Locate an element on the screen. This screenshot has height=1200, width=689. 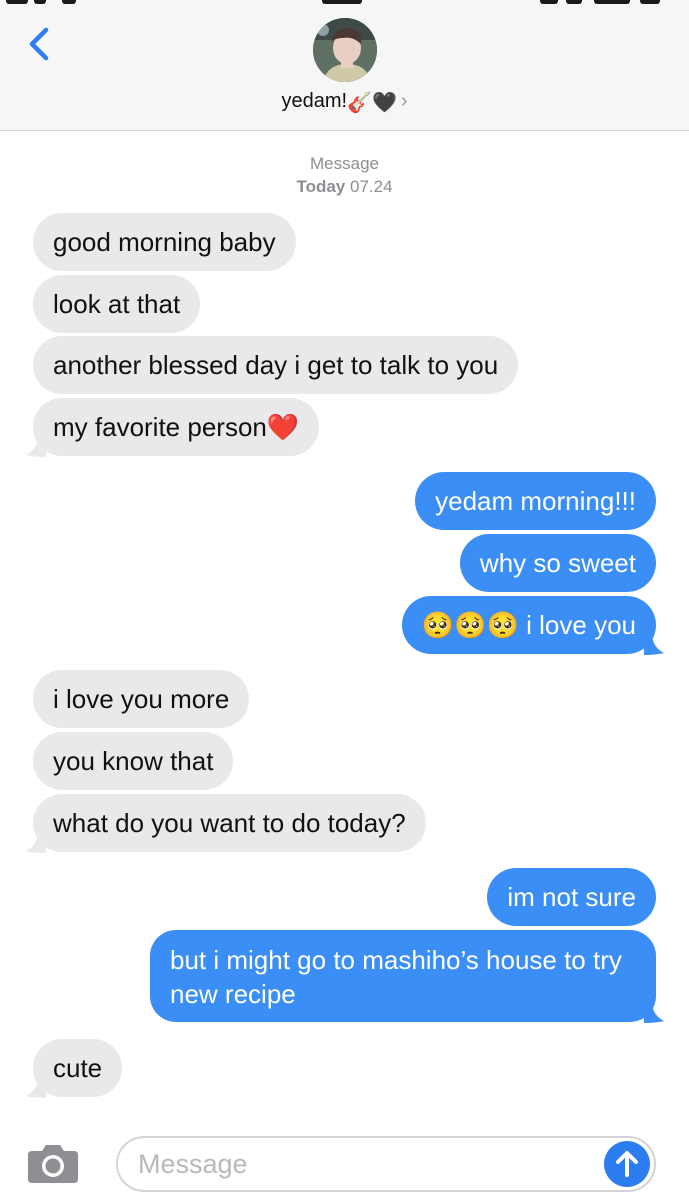
avatar-photo is located at coordinates (345, 50).